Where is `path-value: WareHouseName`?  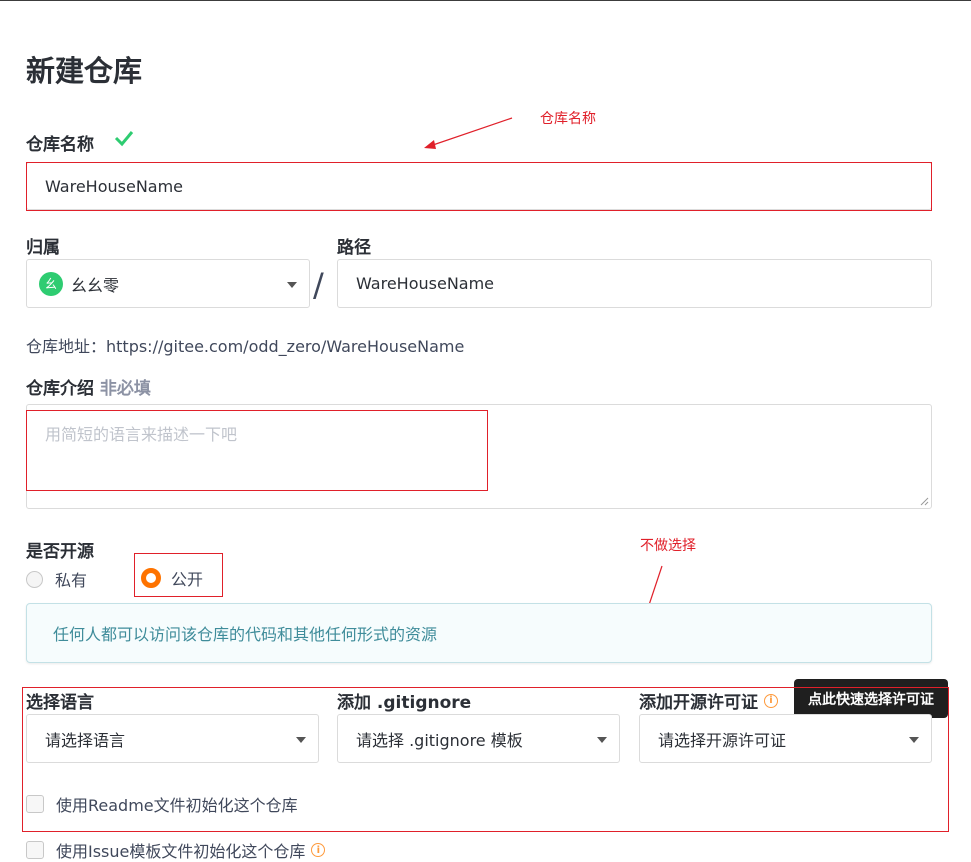
path-value: WareHouseName is located at coordinates (425, 283).